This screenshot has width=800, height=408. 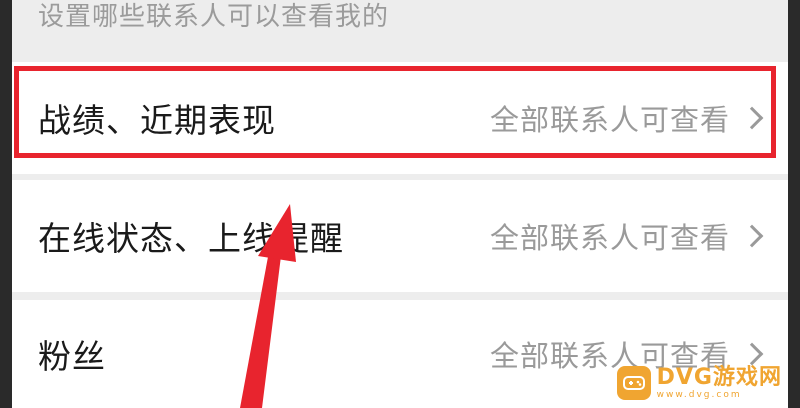 I want to click on setting-label: 战绩、近期表现, so click(x=157, y=120).